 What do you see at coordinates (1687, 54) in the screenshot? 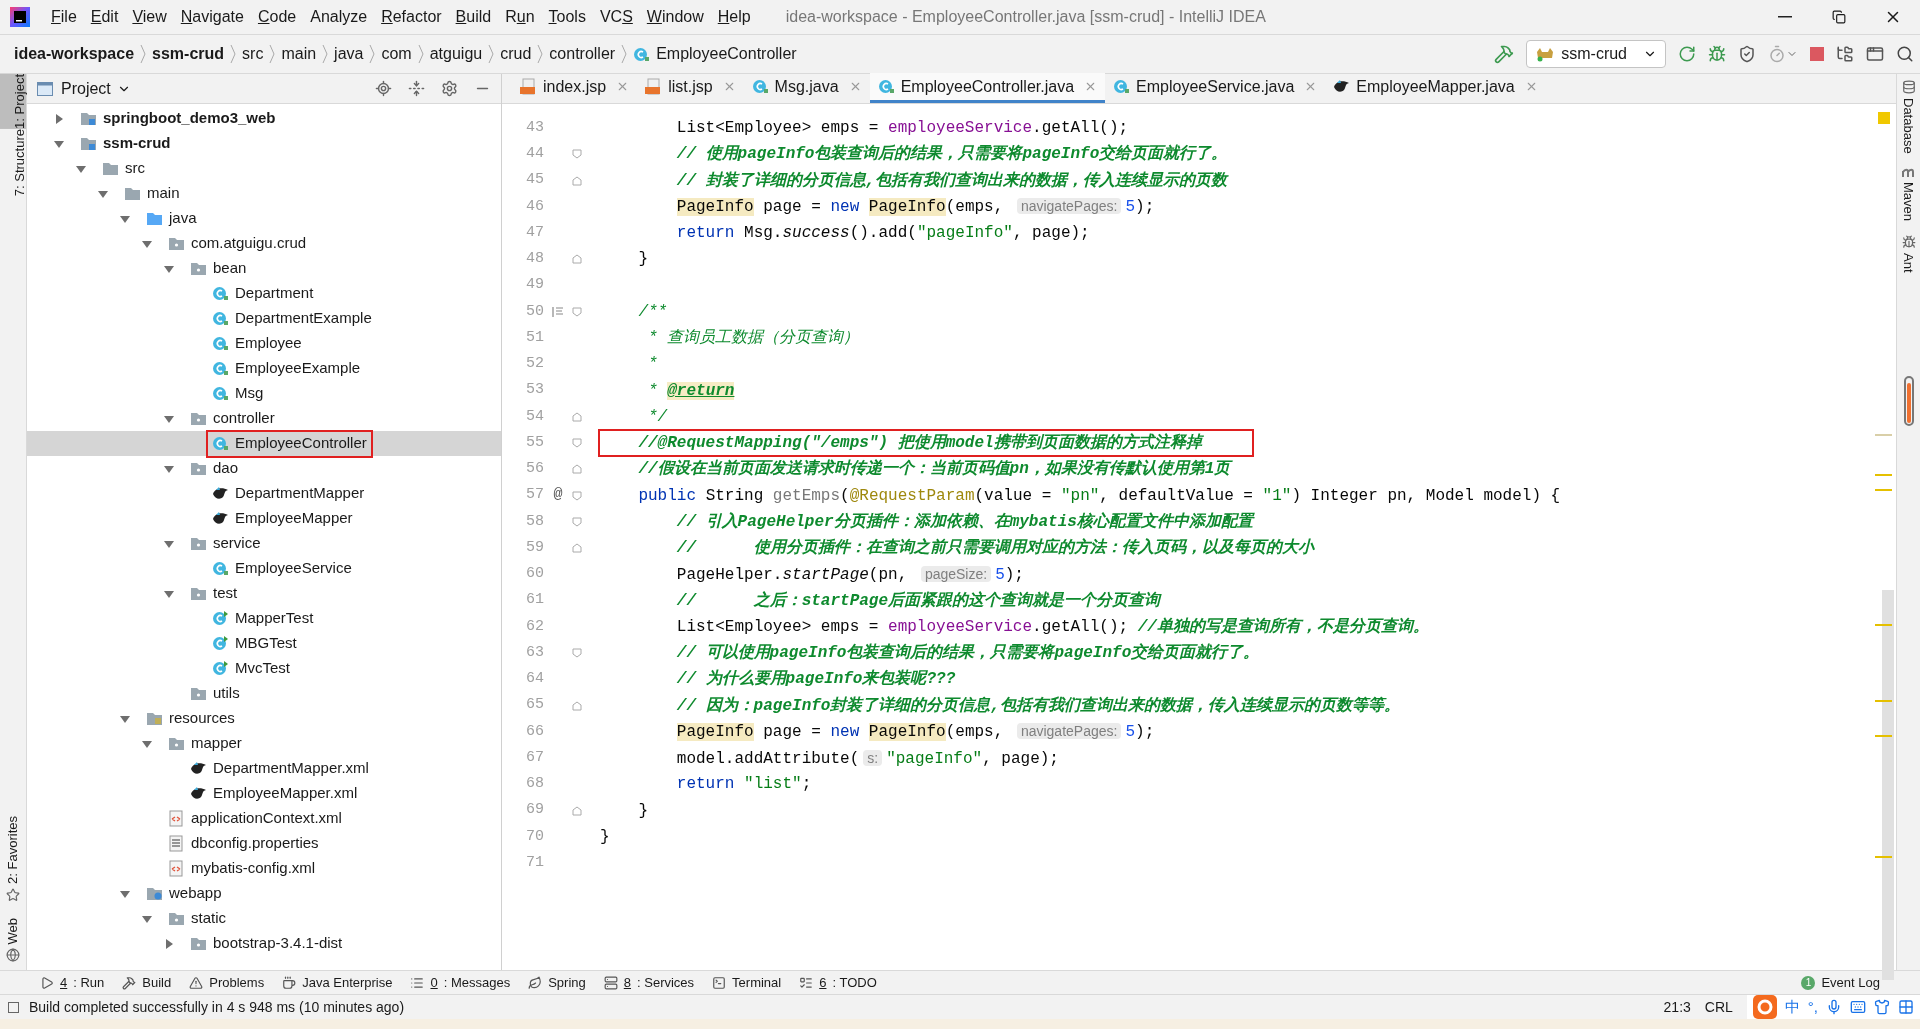
I see `rerun-icon` at bounding box center [1687, 54].